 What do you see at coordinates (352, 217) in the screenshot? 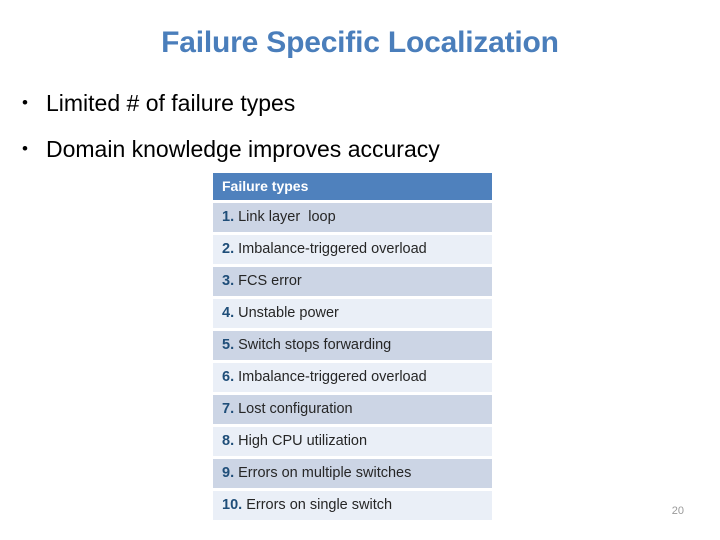
I see `table-row: 1. Link layer loop` at bounding box center [352, 217].